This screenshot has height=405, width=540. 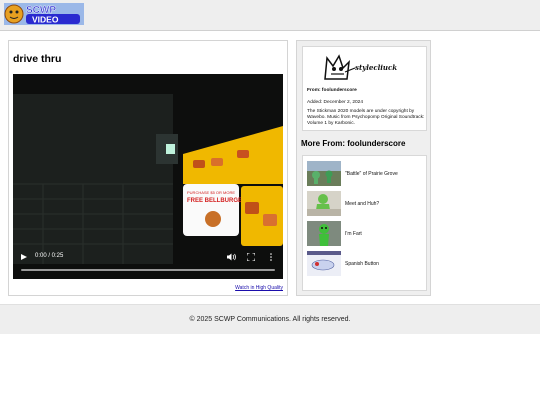 I want to click on related-video-item: Spanish Button, so click(x=366, y=264).